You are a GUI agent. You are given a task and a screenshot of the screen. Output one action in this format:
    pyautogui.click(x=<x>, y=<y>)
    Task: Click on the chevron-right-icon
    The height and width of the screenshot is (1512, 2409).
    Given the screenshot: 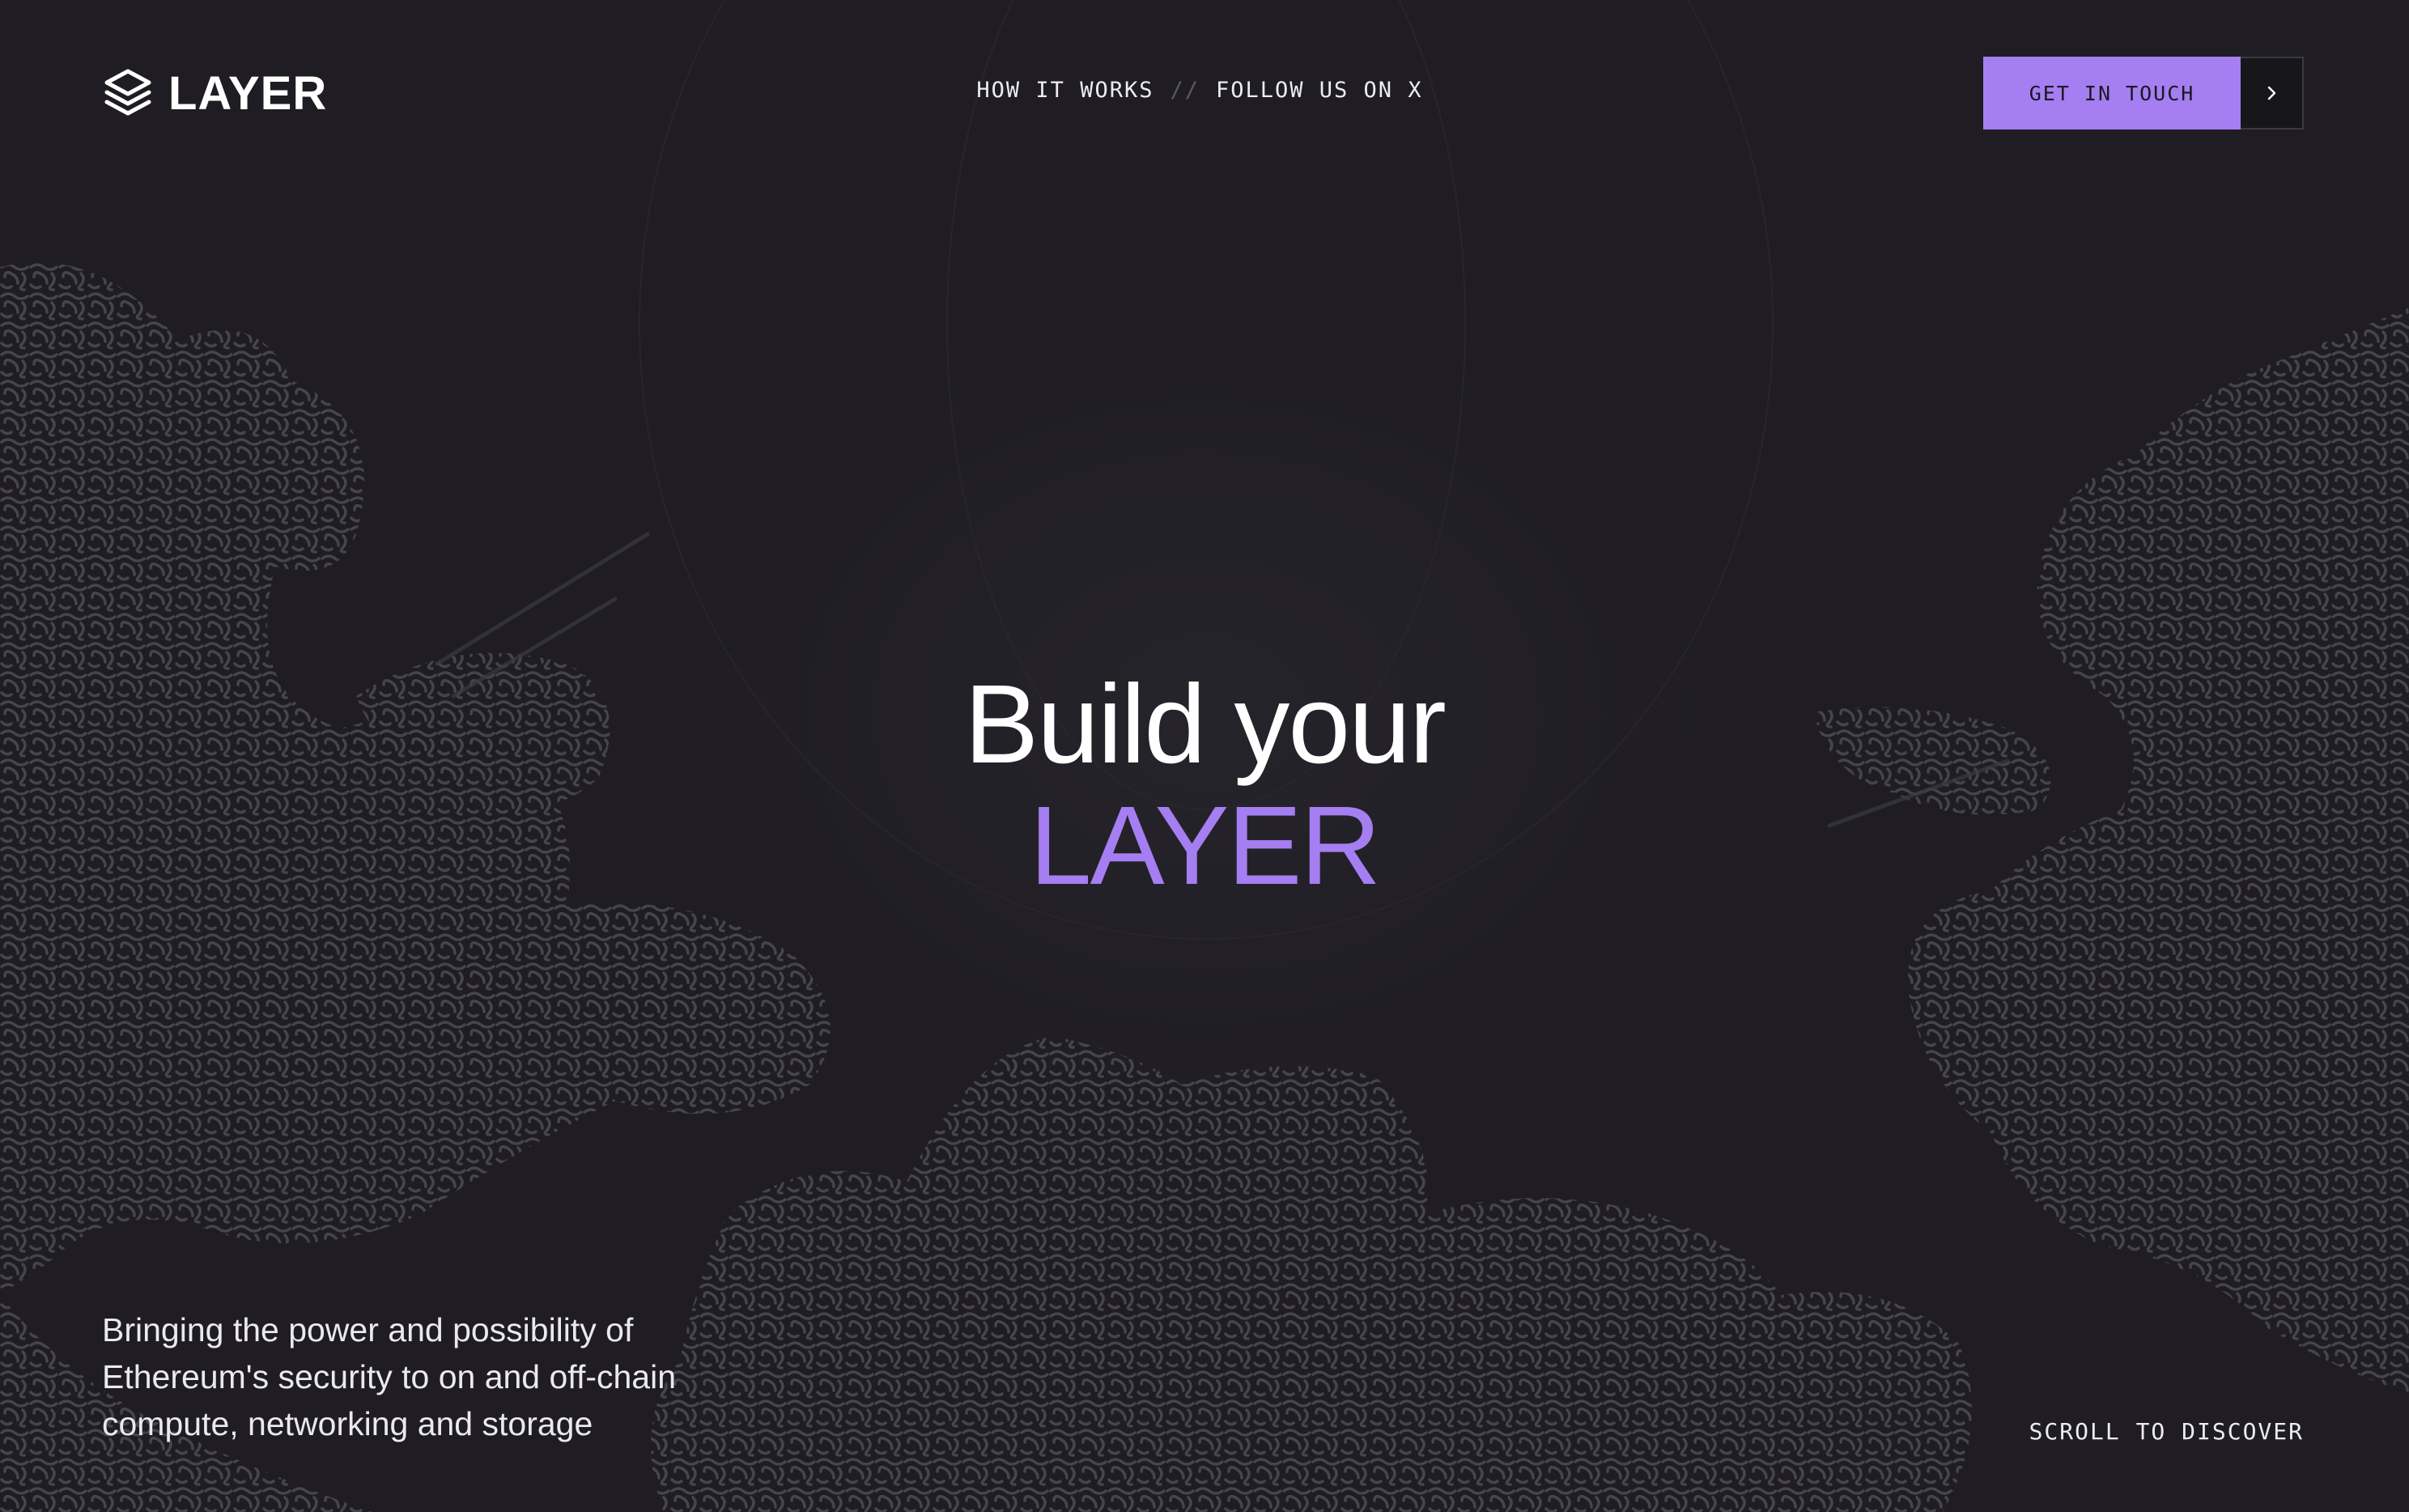 What is the action you would take?
    pyautogui.click(x=2271, y=93)
    